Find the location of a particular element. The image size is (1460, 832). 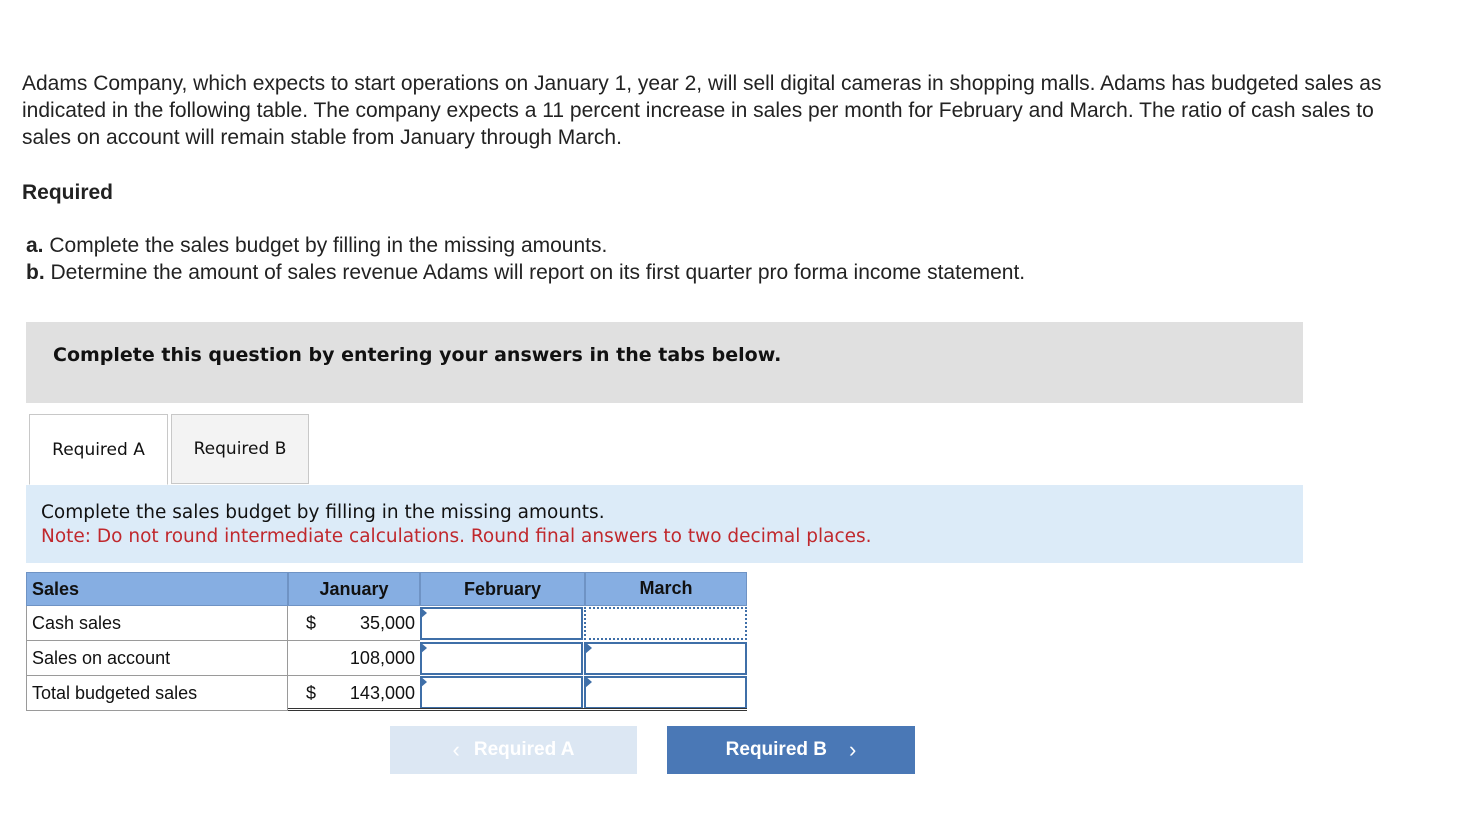

previous-required-a-button: ‹ Required A is located at coordinates (513, 750).